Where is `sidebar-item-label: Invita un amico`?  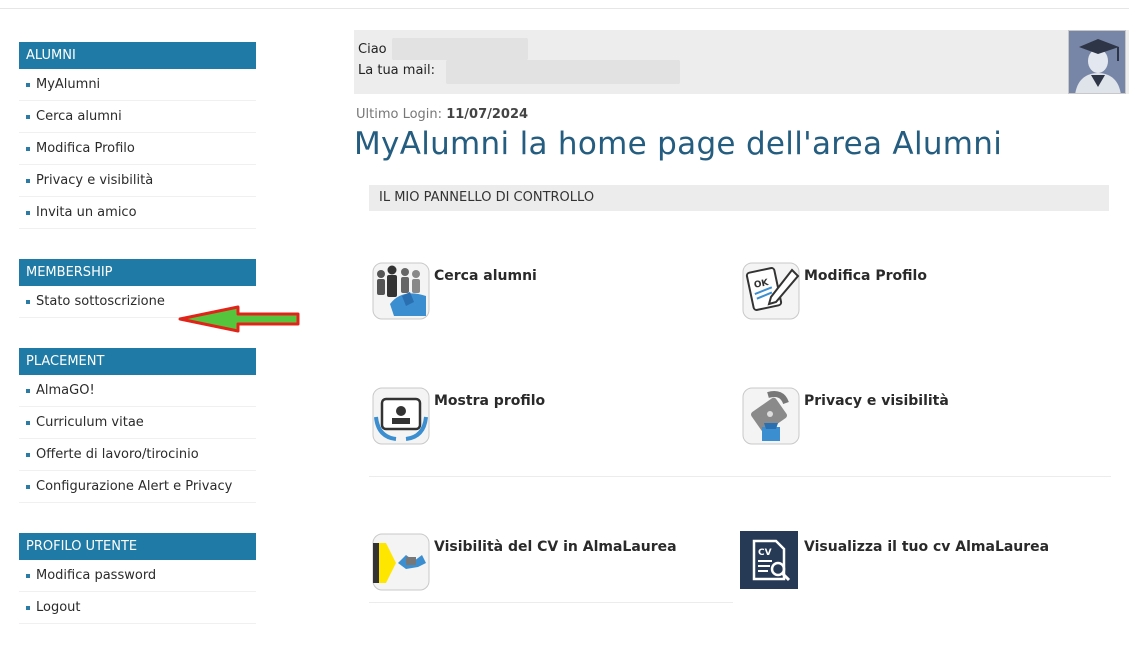
sidebar-item-label: Invita un amico is located at coordinates (86, 212).